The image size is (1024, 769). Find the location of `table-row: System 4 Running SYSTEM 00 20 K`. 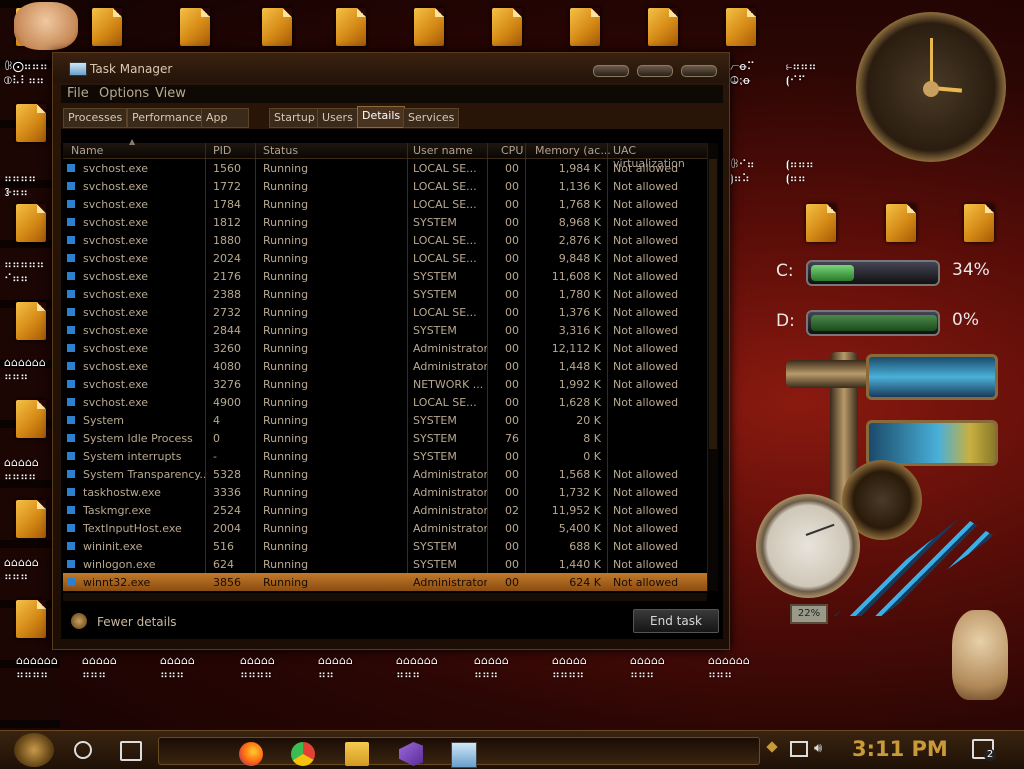

table-row: System 4 Running SYSTEM 00 20 K is located at coordinates (385, 420).